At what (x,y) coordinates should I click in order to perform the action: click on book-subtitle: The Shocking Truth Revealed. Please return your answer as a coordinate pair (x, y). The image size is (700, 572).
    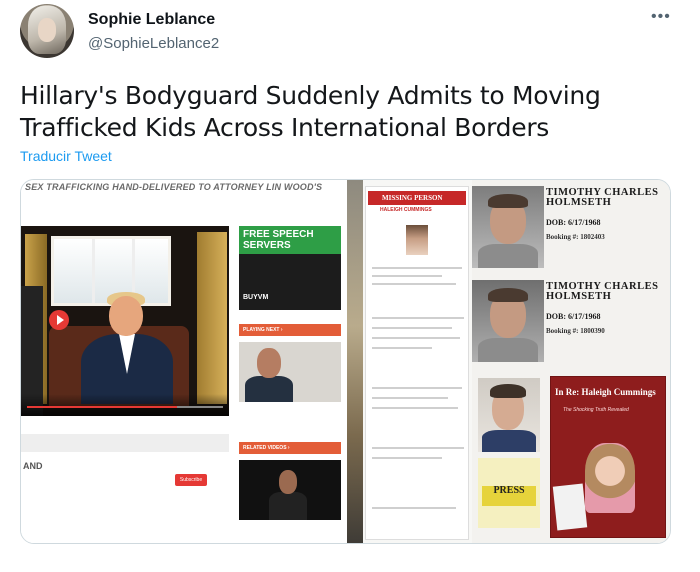
    Looking at the image, I should click on (596, 410).